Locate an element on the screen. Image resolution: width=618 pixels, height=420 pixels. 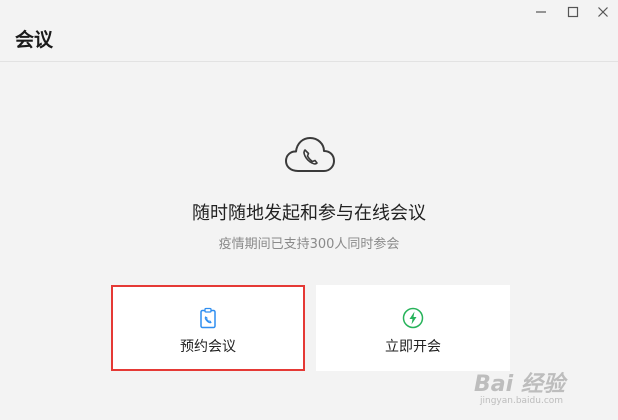
maximize-icon is located at coordinates (573, 12).